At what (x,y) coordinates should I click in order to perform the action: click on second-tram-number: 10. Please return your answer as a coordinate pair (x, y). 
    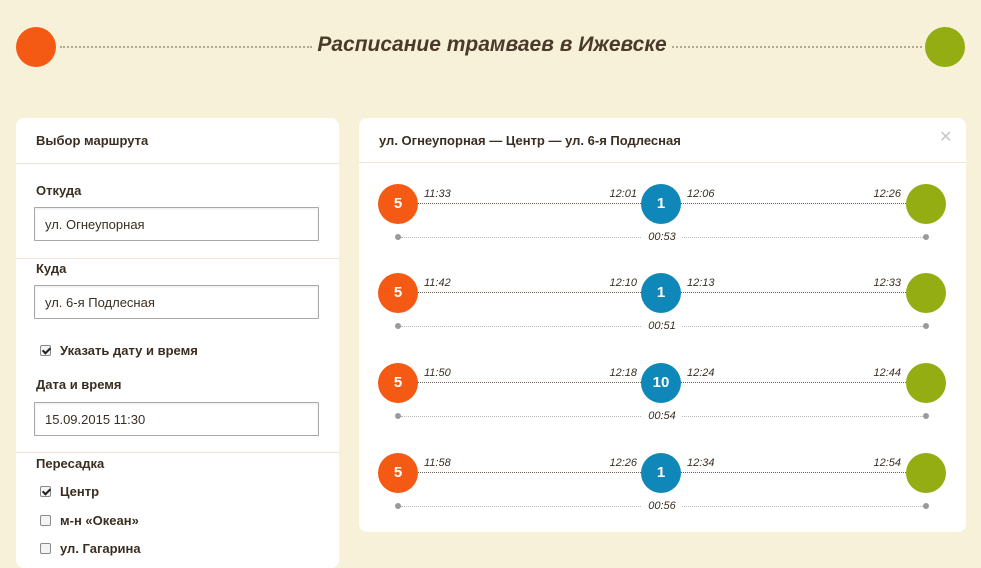
    Looking at the image, I should click on (661, 383).